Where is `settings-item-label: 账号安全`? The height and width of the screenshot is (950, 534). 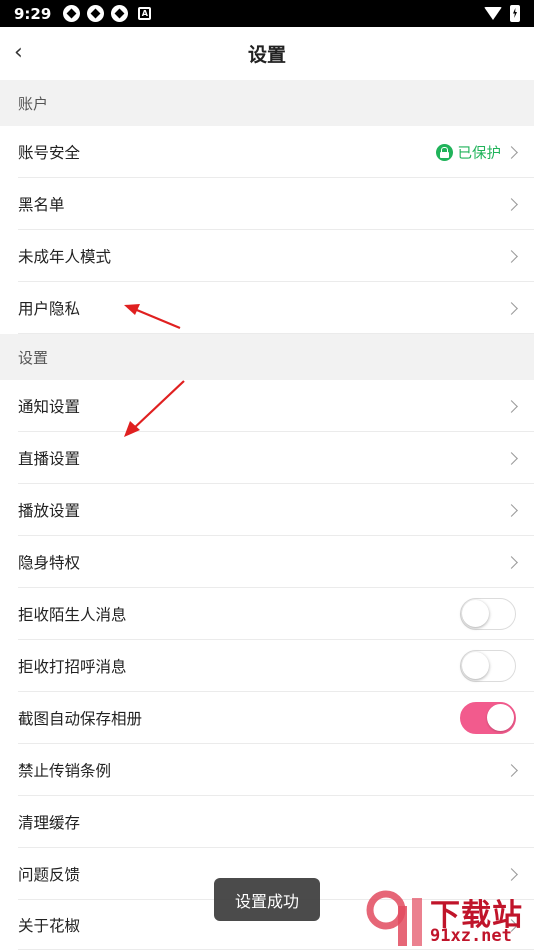
settings-item-label: 账号安全 is located at coordinates (49, 153).